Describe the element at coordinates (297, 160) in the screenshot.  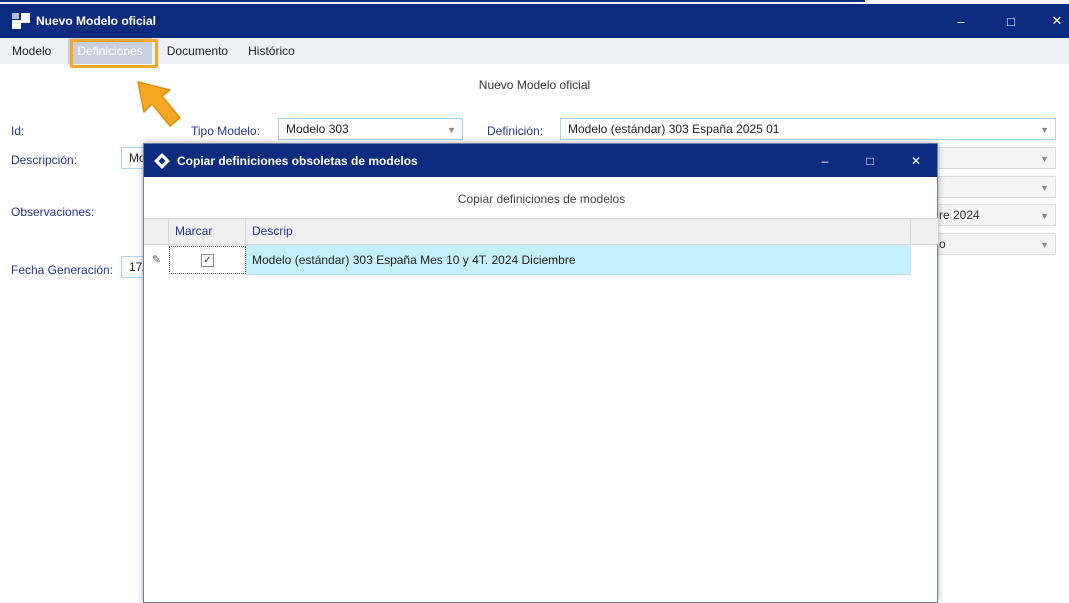
I see `dialog-title: Copiar definiciones obsoletas de modelos` at that location.